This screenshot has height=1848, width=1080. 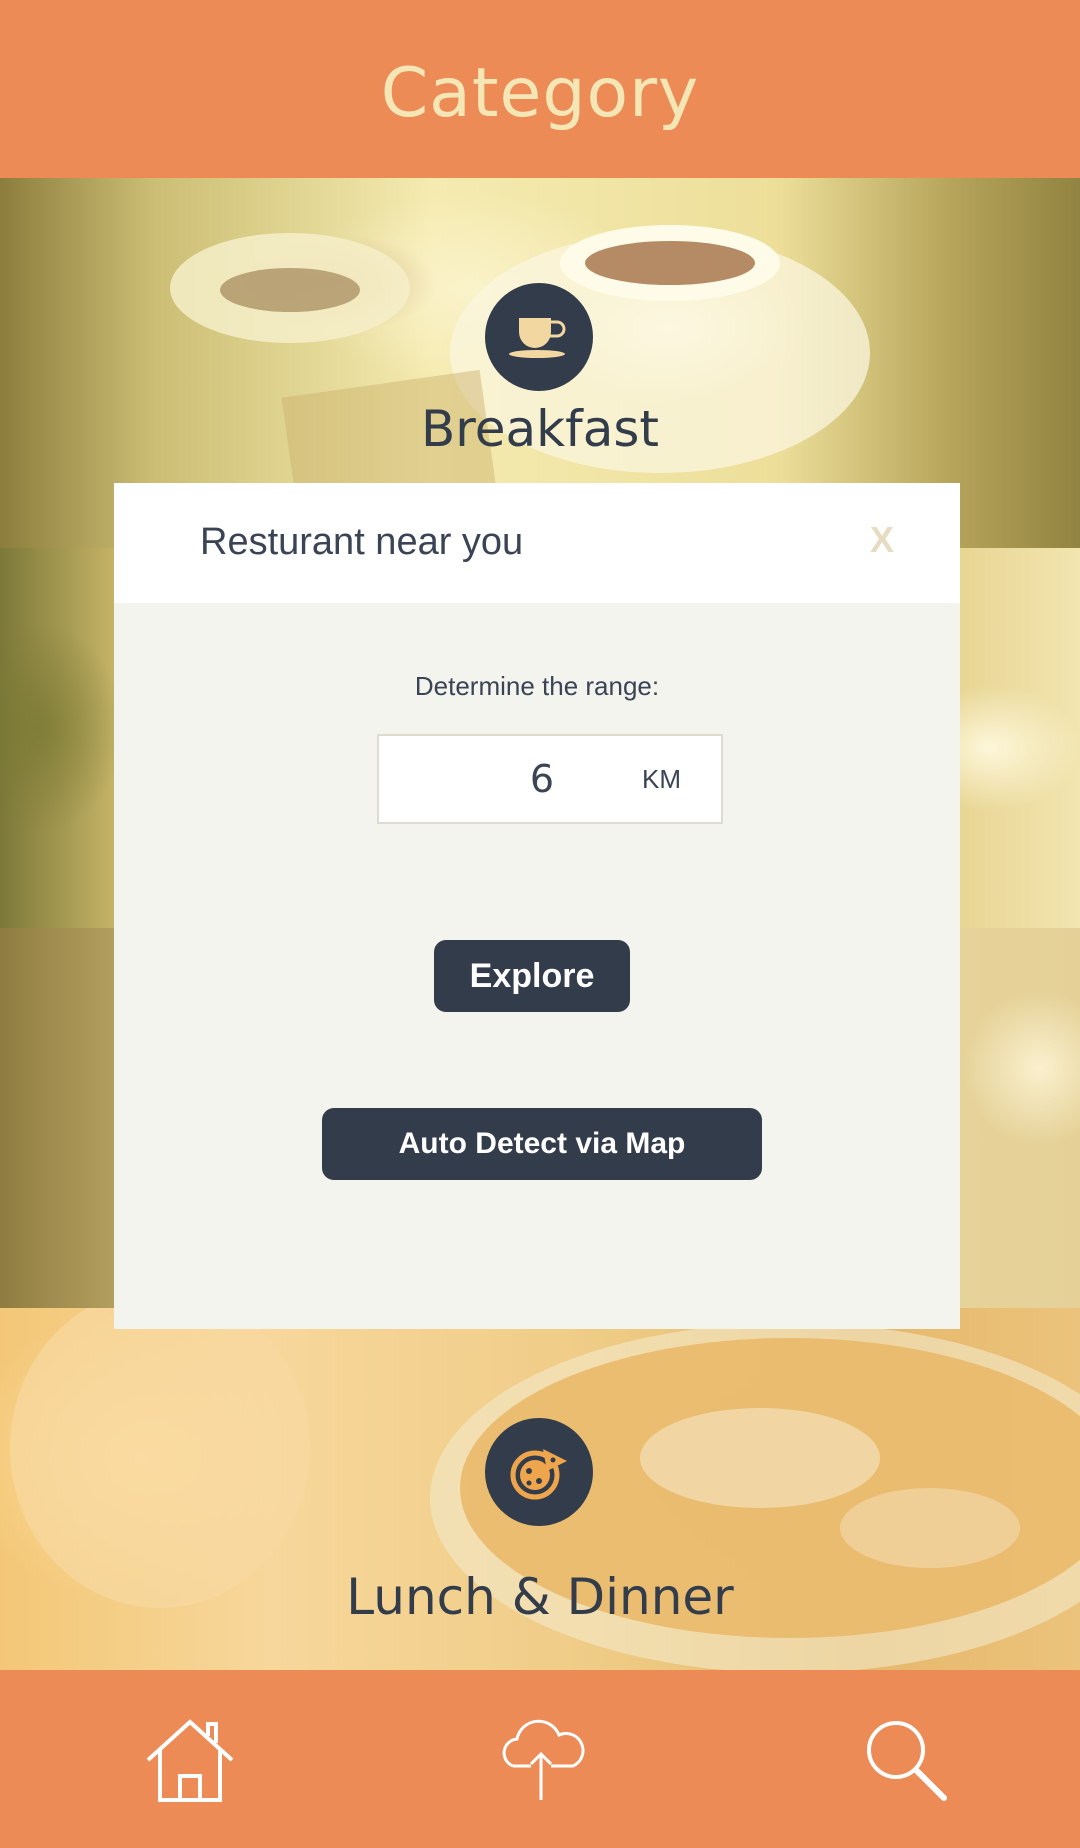 What do you see at coordinates (532, 976) in the screenshot?
I see `explore-button: Explore` at bounding box center [532, 976].